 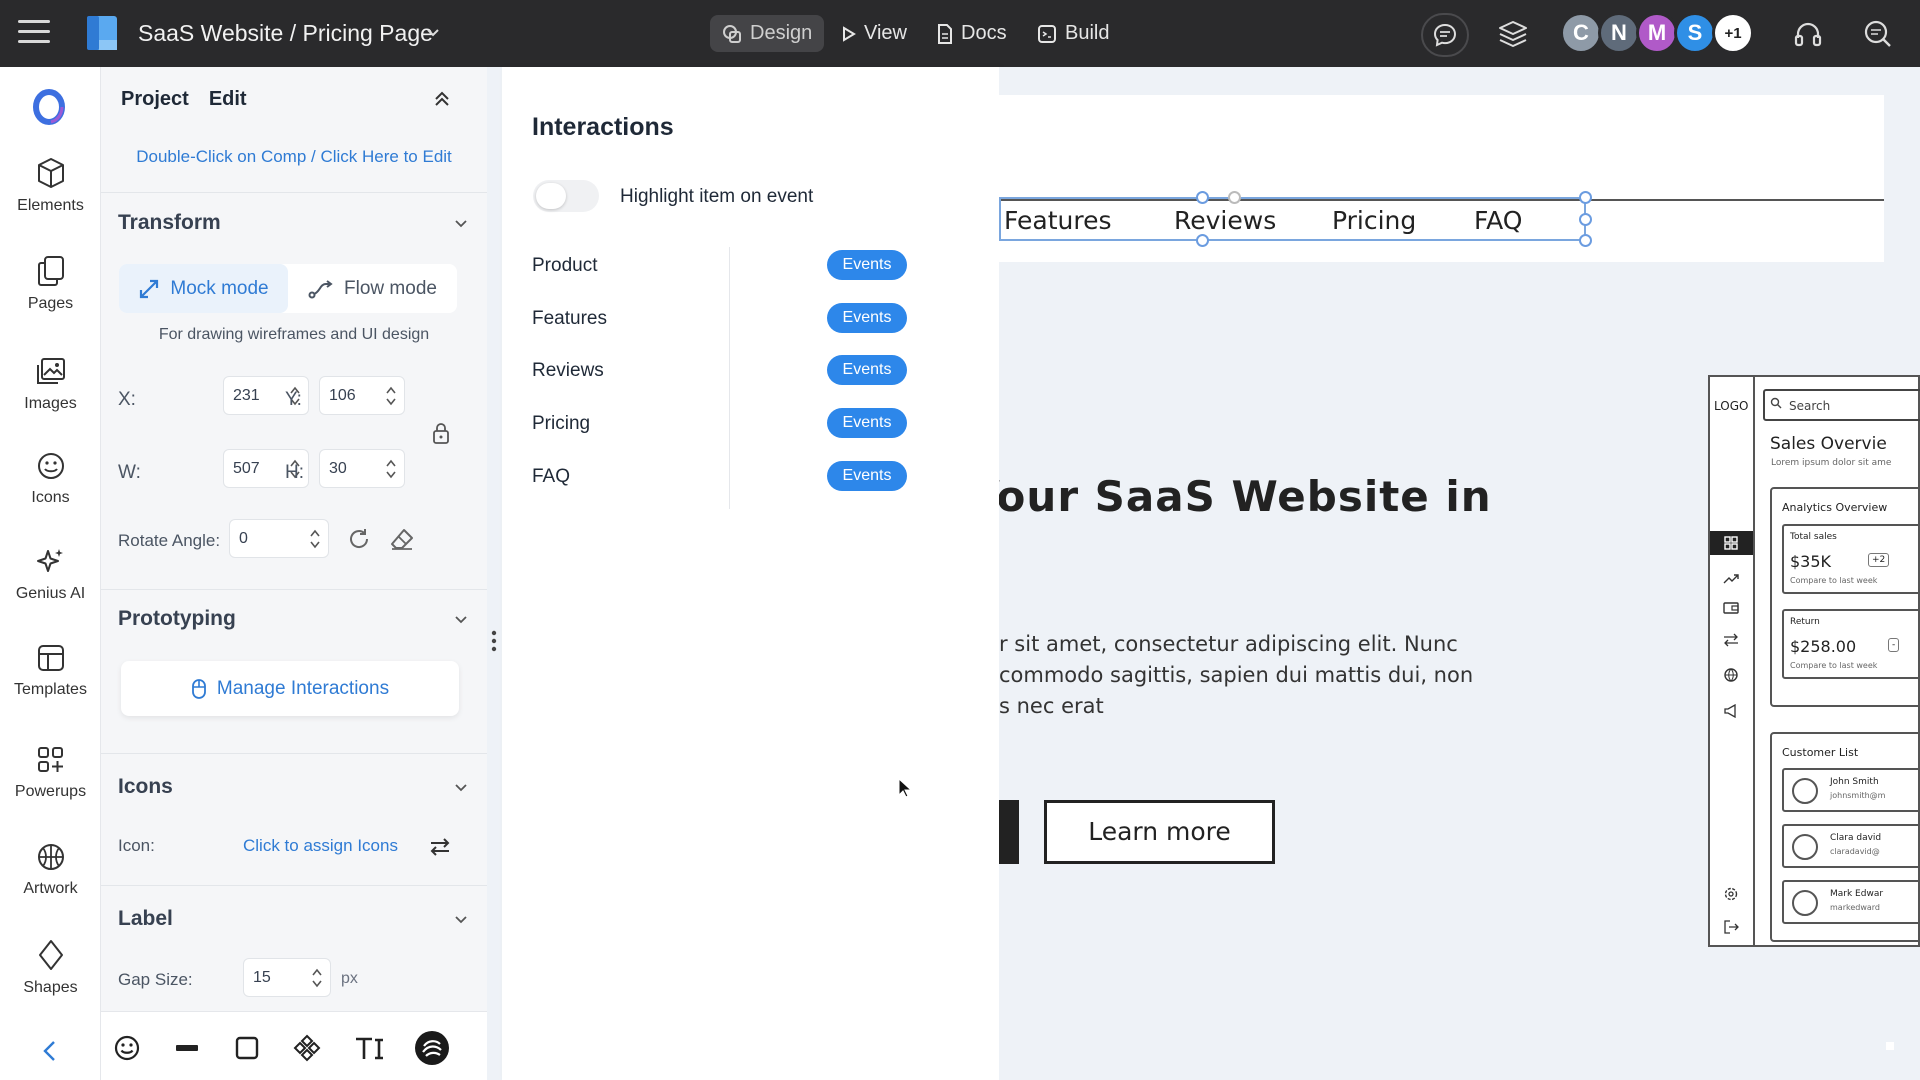 What do you see at coordinates (187, 1048) in the screenshot?
I see `line-icon` at bounding box center [187, 1048].